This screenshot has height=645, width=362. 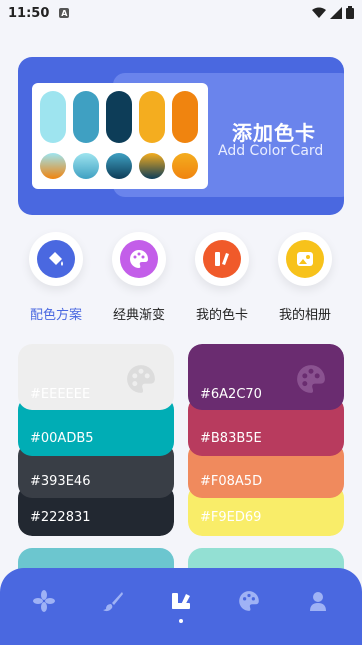 I want to click on nav-label: 我的色卡, so click(x=221, y=315).